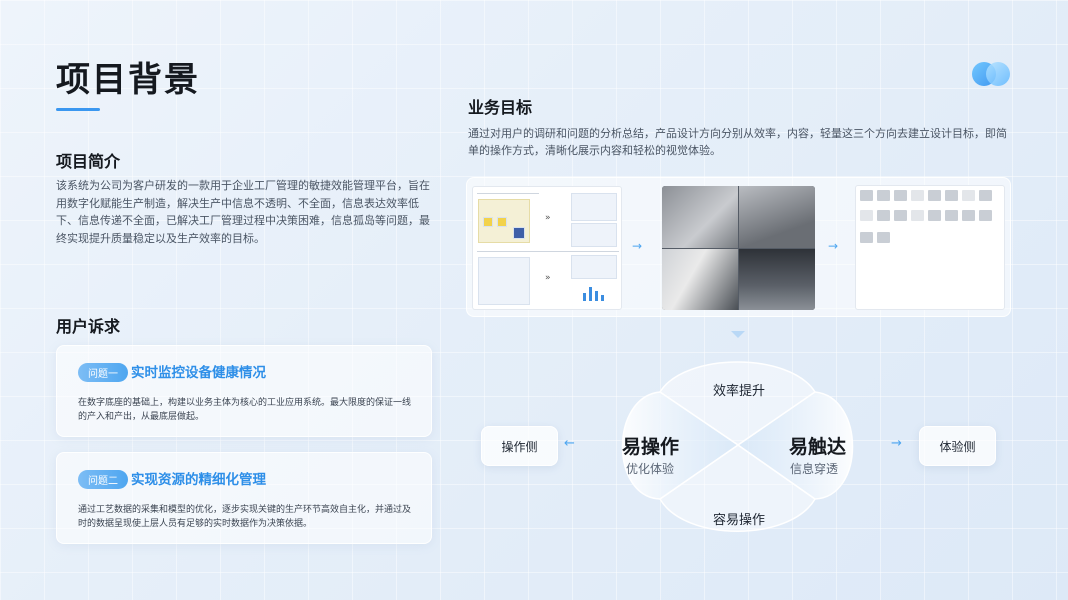  What do you see at coordinates (651, 447) in the screenshot?
I see `diagram-left-title: 易操作` at bounding box center [651, 447].